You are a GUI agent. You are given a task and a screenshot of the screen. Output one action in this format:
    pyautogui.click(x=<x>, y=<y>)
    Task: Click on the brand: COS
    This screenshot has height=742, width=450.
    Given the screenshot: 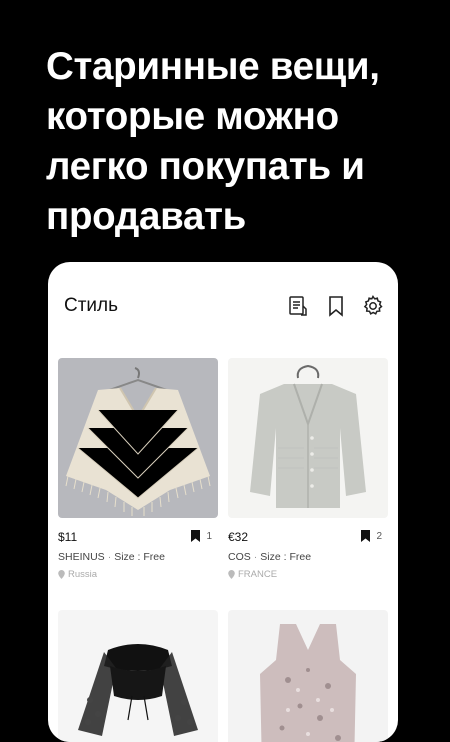 What is the action you would take?
    pyautogui.click(x=239, y=557)
    